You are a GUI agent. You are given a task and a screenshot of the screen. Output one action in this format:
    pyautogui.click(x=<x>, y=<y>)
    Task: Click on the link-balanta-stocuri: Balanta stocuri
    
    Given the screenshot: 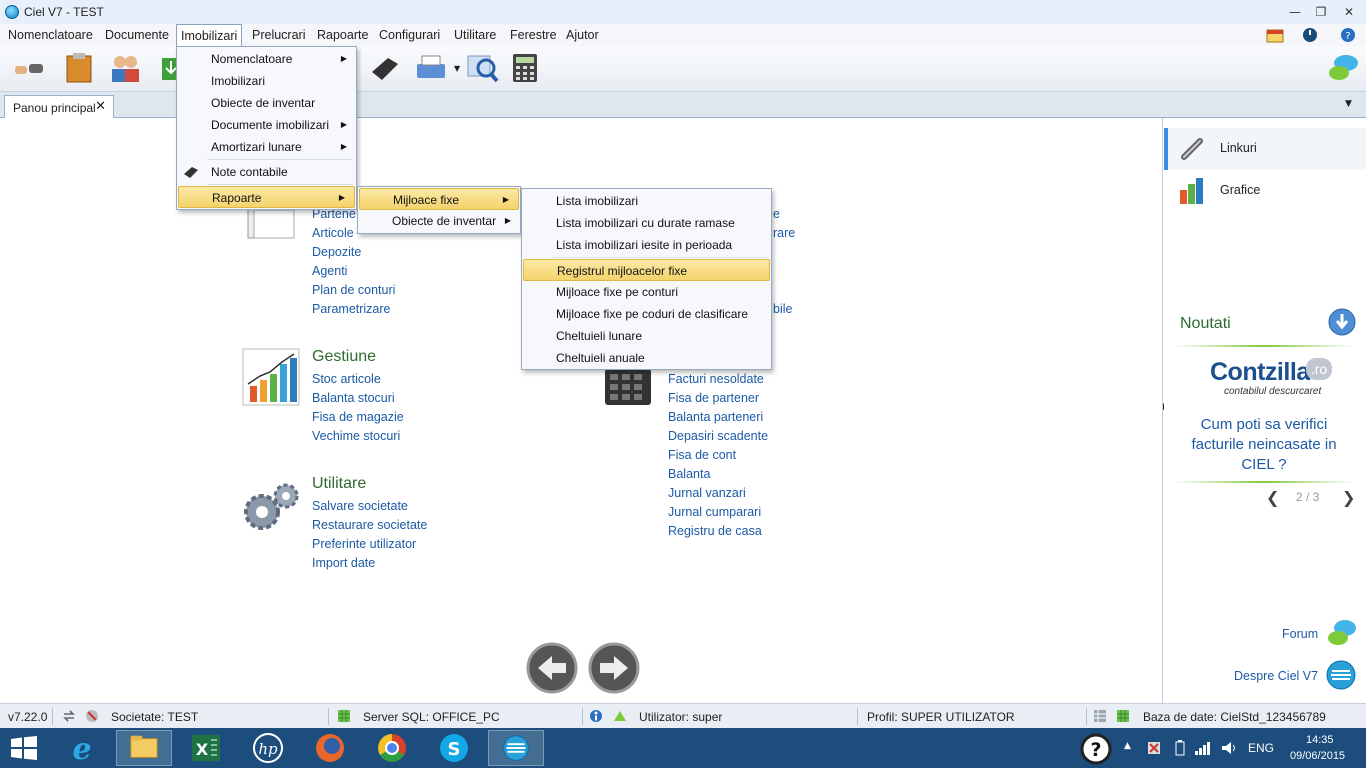 What is the action you would take?
    pyautogui.click(x=353, y=398)
    